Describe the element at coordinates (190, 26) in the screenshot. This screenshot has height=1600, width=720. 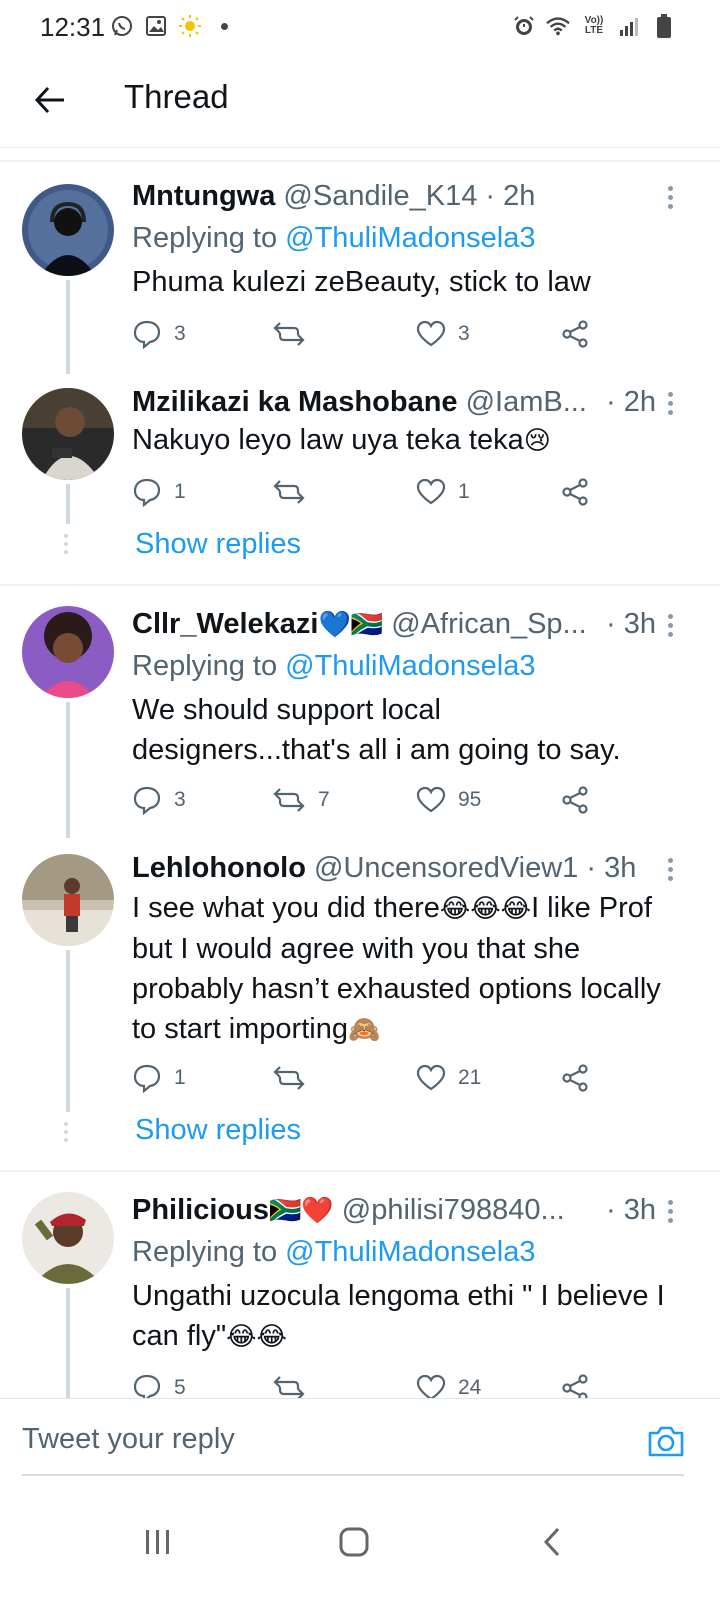
I see `sun-icon` at that location.